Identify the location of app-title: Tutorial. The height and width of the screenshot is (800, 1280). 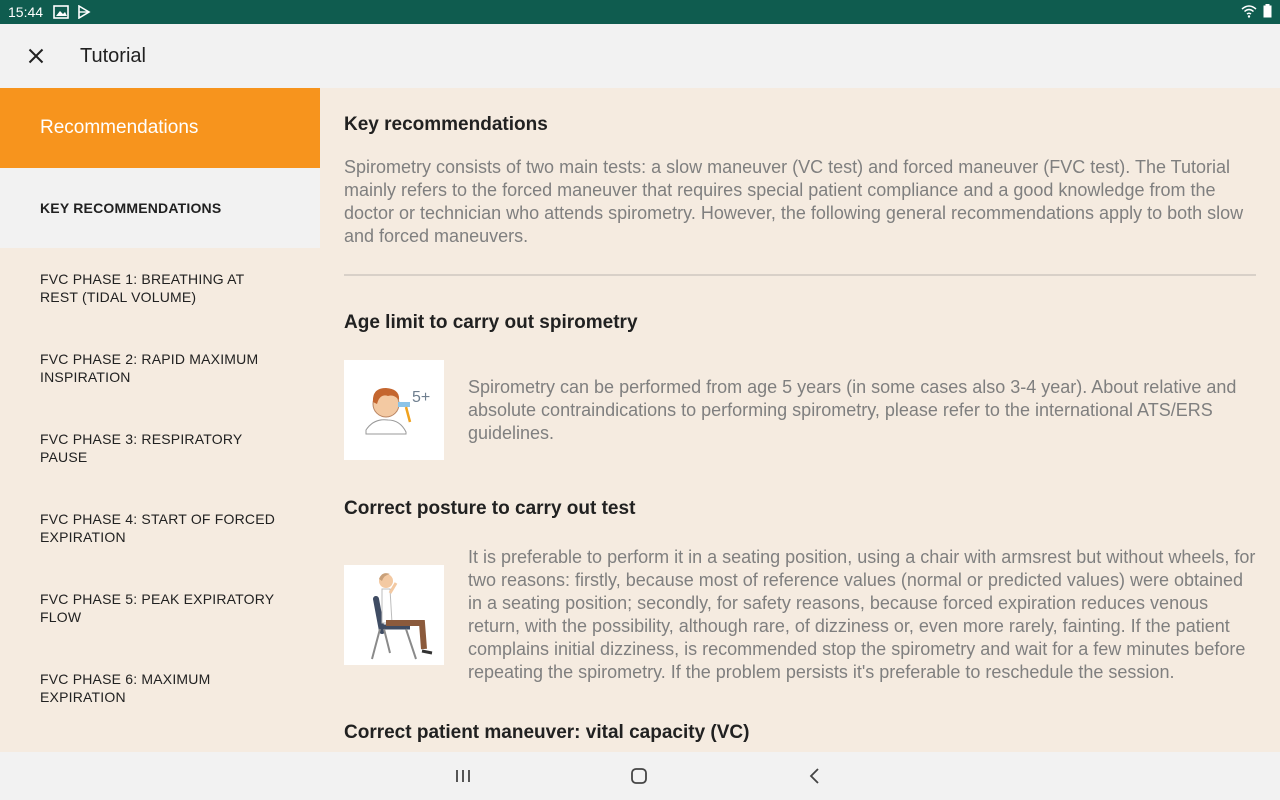
(113, 55).